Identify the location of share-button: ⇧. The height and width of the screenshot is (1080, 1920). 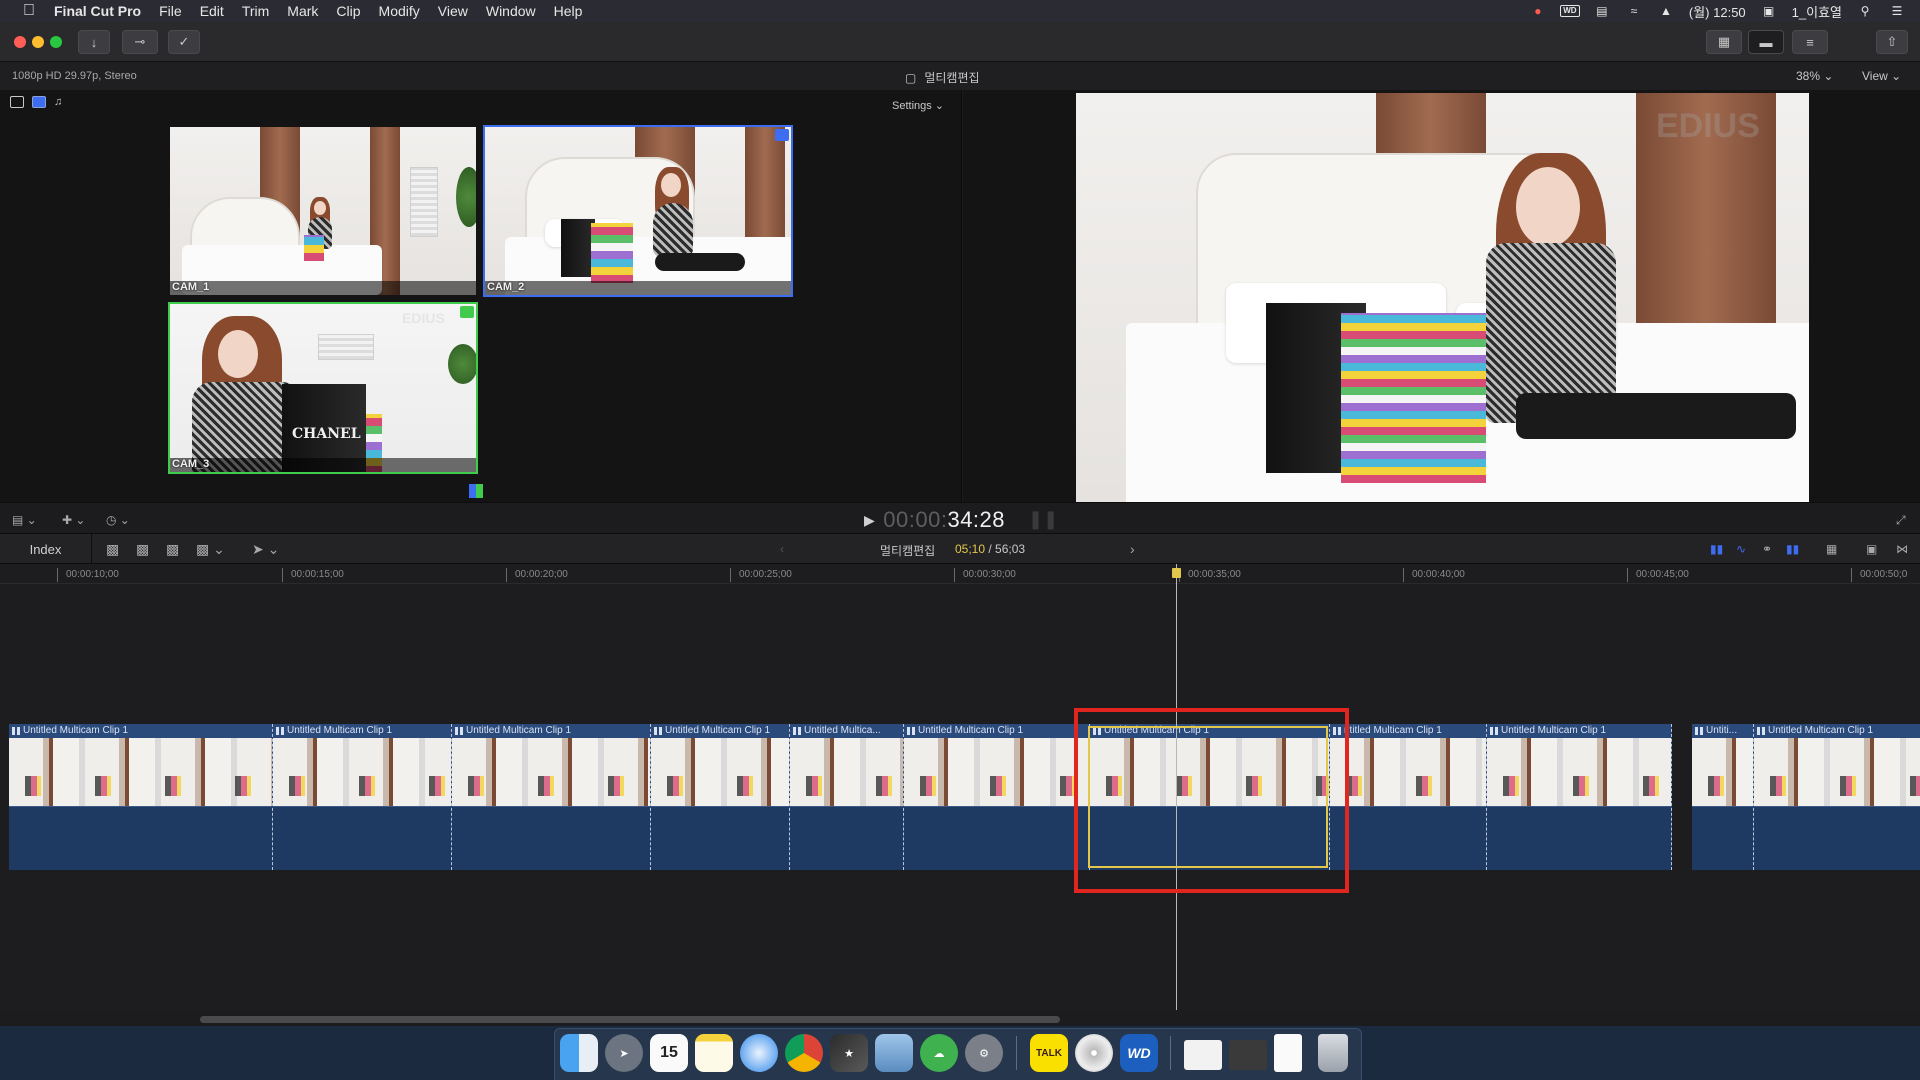
(1892, 42).